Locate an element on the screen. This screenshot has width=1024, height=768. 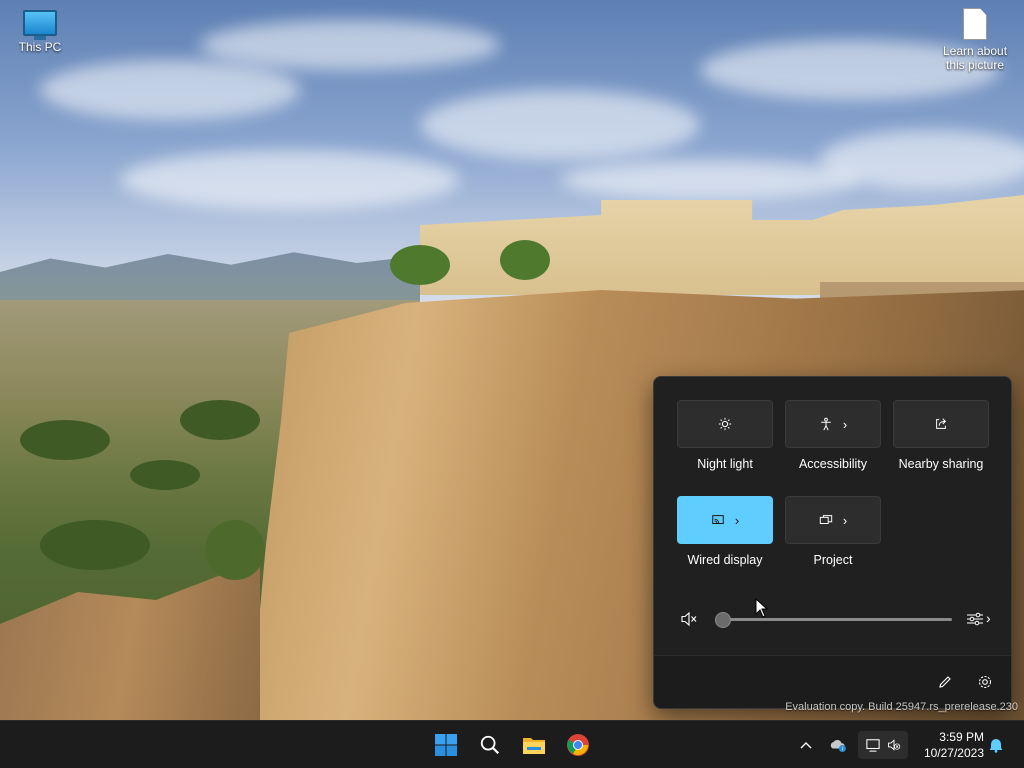
onedrive-tray: i is located at coordinates (838, 745).